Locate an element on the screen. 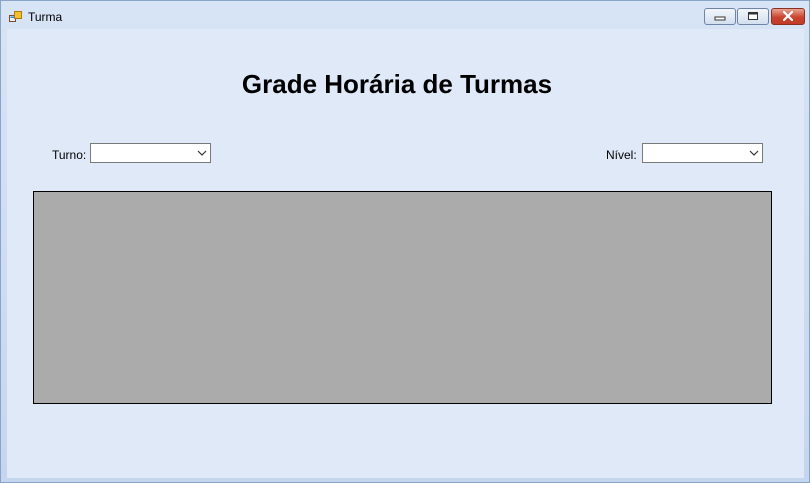  close-icon is located at coordinates (788, 16).